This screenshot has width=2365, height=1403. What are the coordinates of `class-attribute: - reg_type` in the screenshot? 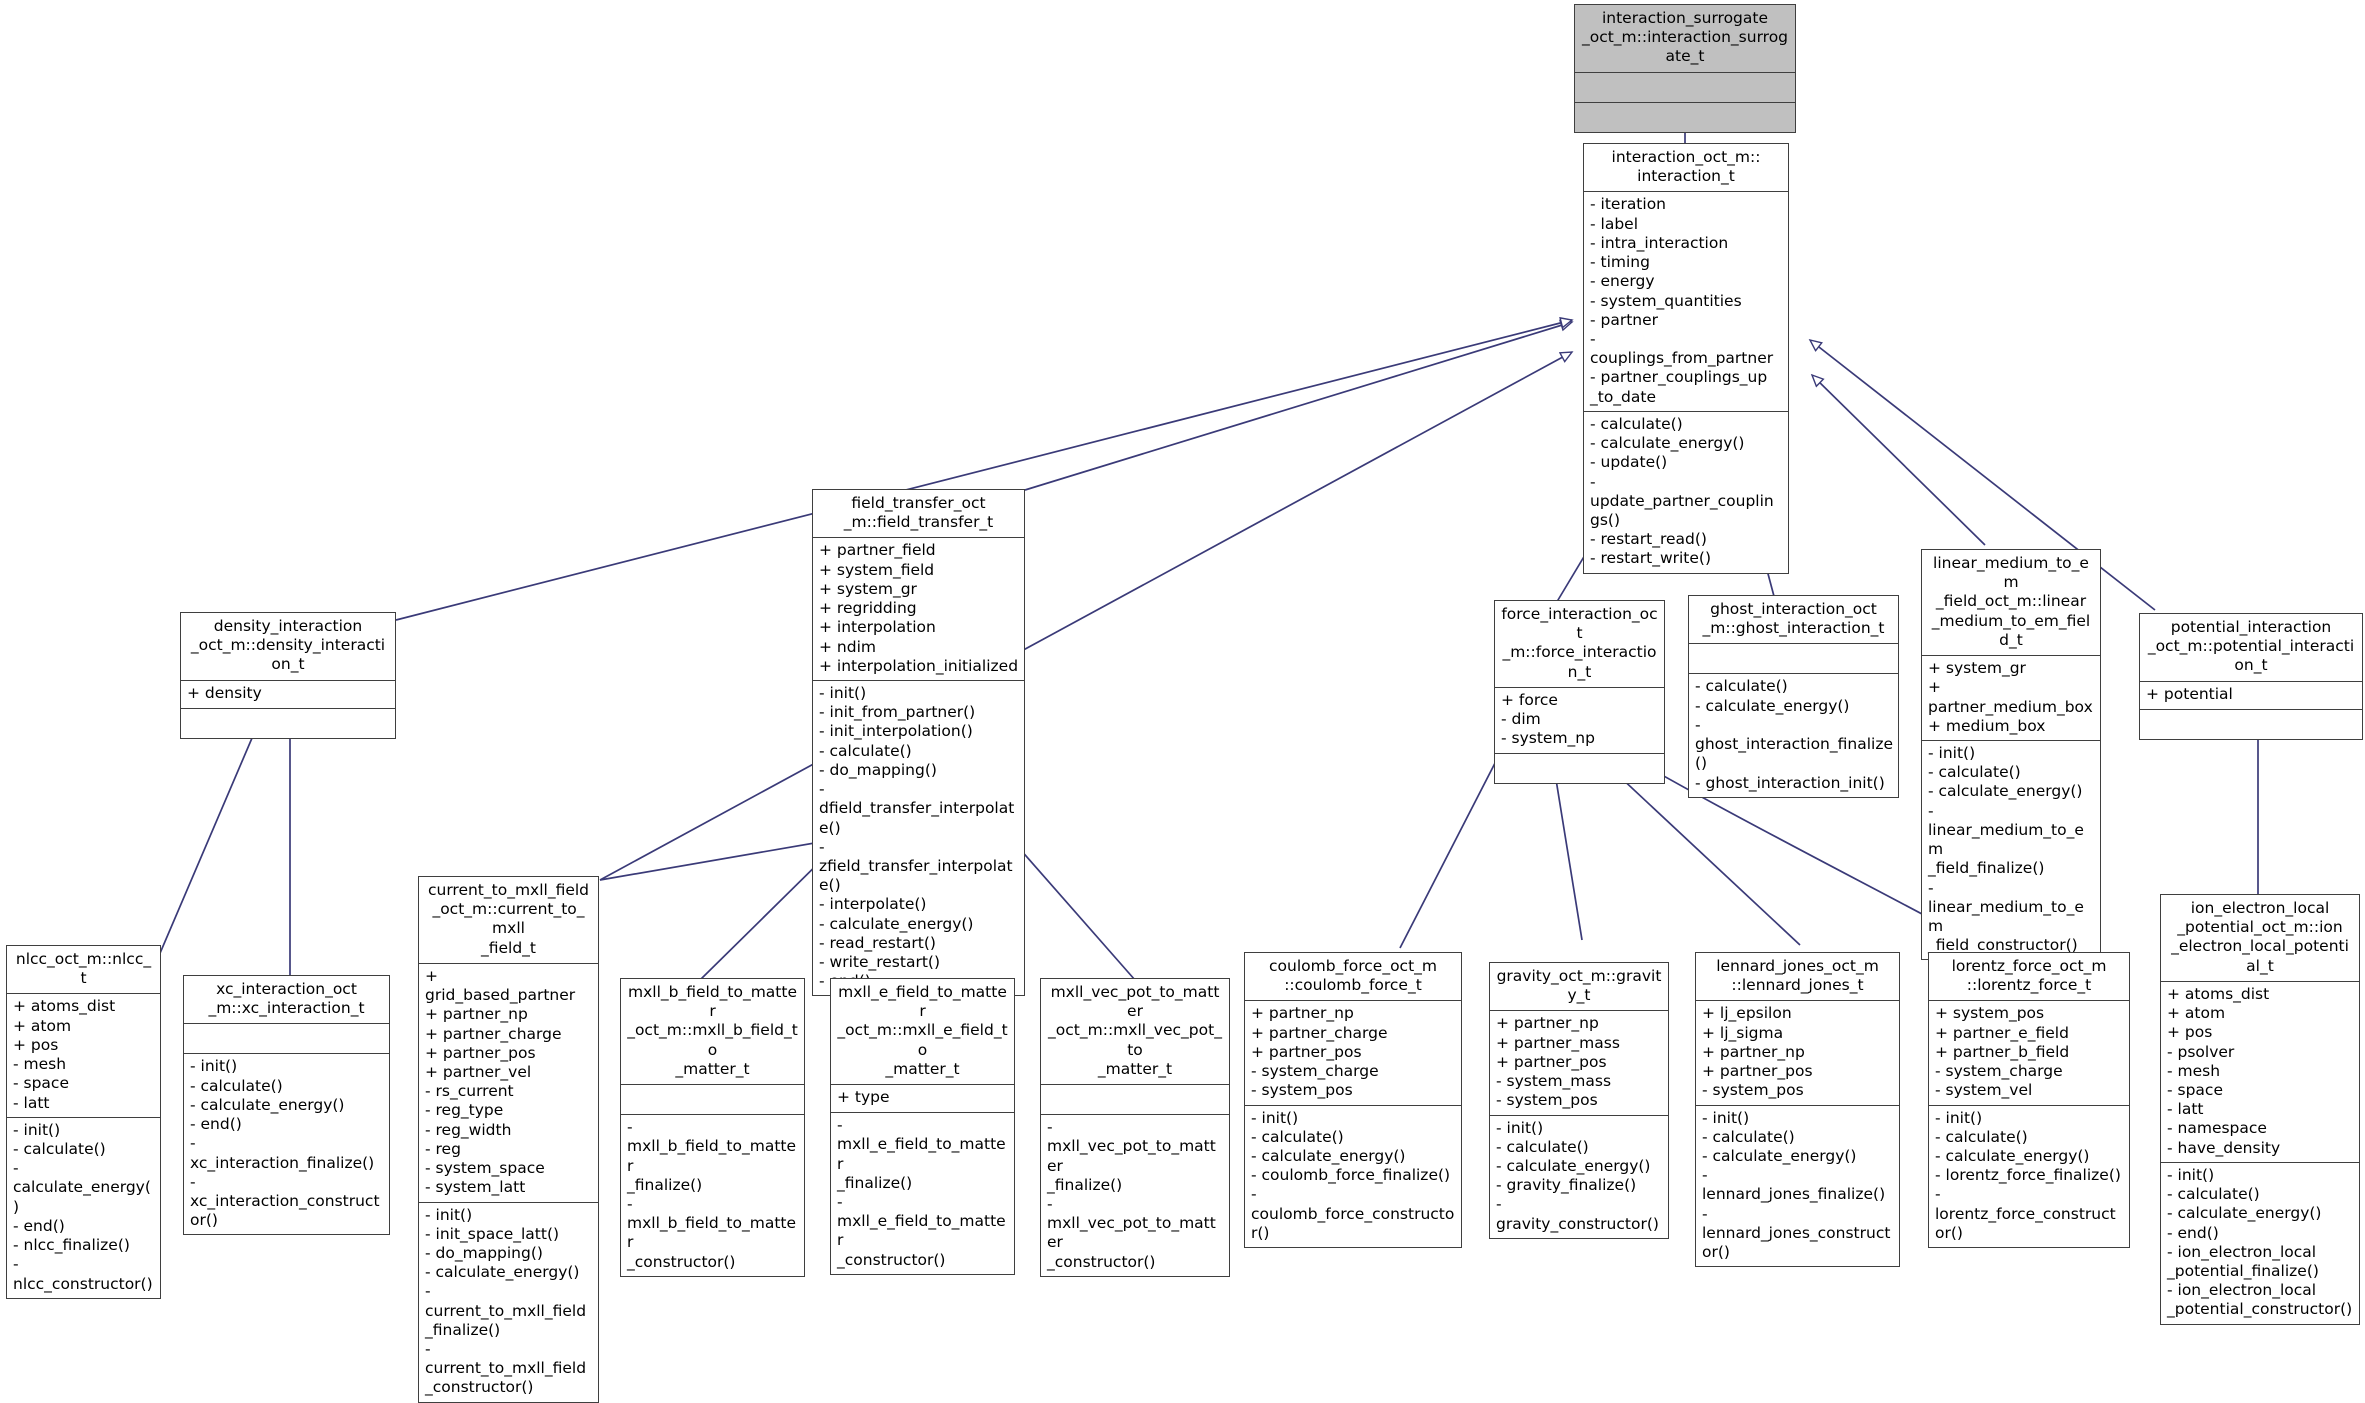 It's located at (464, 1110).